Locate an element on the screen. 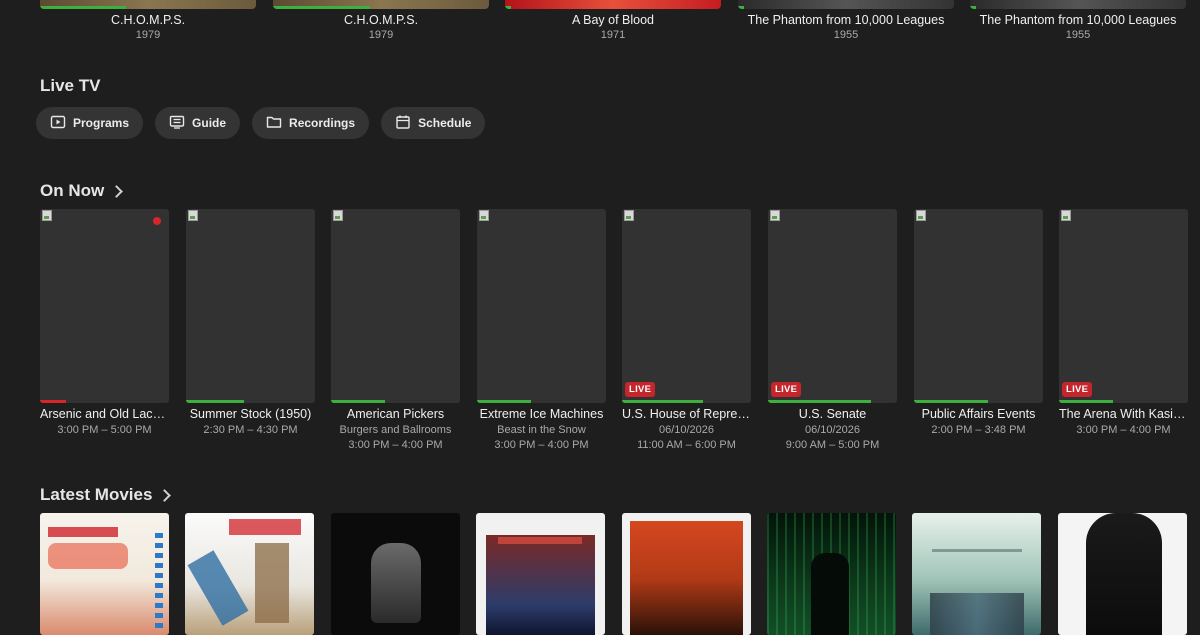 Image resolution: width=1200 pixels, height=635 pixels. programs-label: Programs is located at coordinates (101, 123).